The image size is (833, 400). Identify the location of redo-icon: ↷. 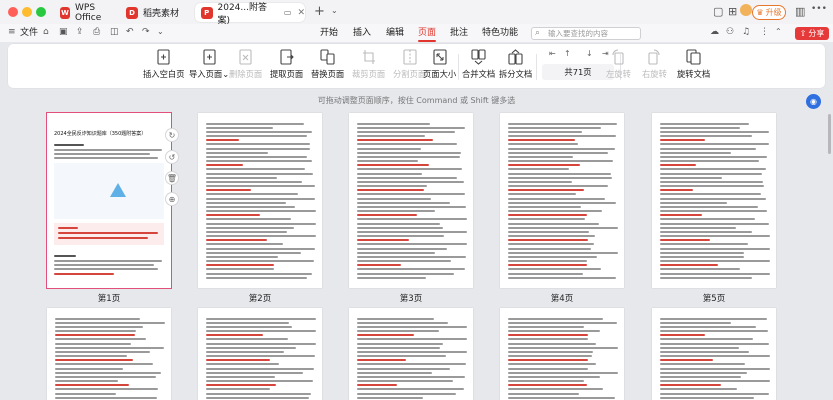
(146, 32).